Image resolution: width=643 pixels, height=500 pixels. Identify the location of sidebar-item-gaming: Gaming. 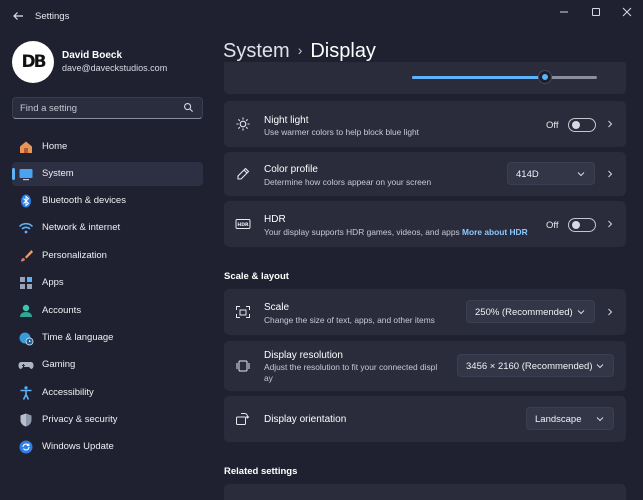
(107, 365).